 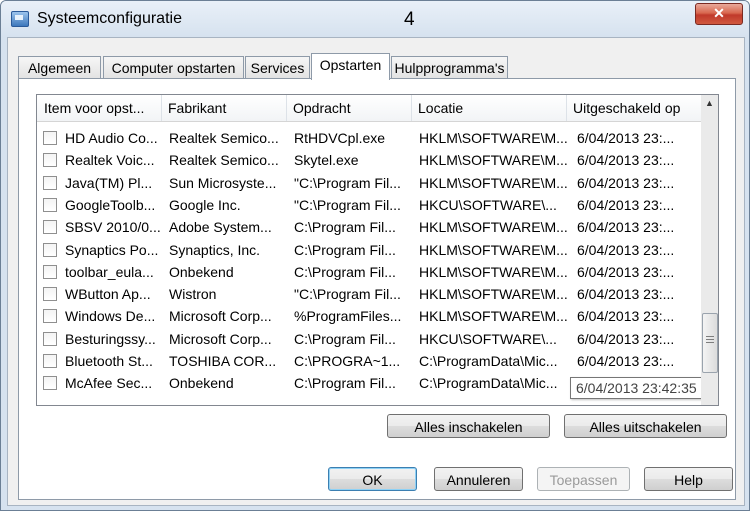 What do you see at coordinates (340, 138) in the screenshot?
I see `cell-opdracht: RtHDVCpl.exe` at bounding box center [340, 138].